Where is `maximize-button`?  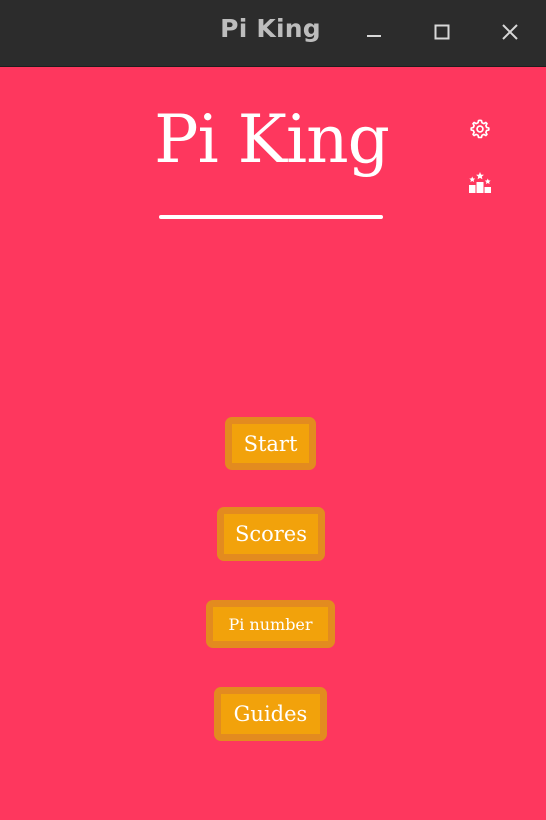 maximize-button is located at coordinates (442, 32).